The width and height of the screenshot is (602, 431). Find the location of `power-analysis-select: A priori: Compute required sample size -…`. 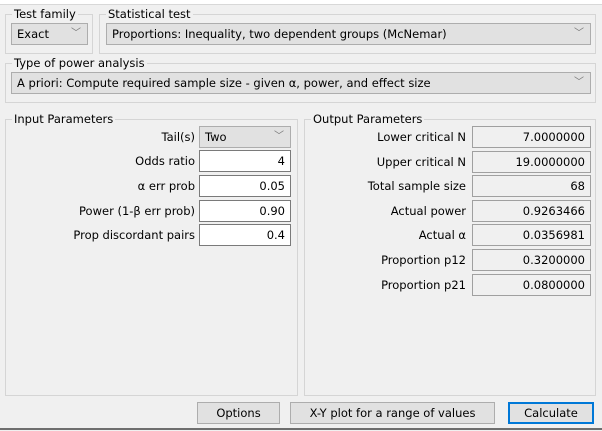

power-analysis-select: A priori: Compute required sample size -… is located at coordinates (301, 83).